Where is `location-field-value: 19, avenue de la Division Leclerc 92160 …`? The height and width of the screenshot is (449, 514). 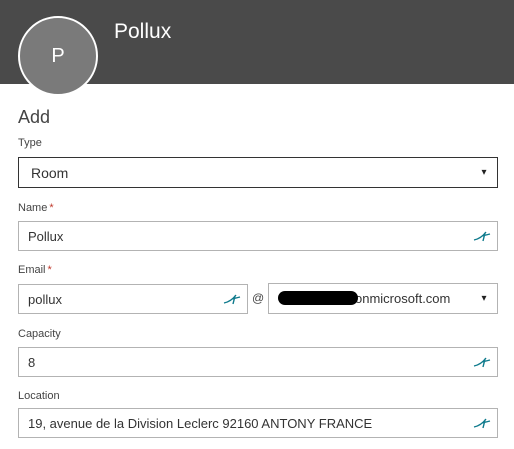 location-field-value: 19, avenue de la Division Leclerc 92160 … is located at coordinates (200, 423).